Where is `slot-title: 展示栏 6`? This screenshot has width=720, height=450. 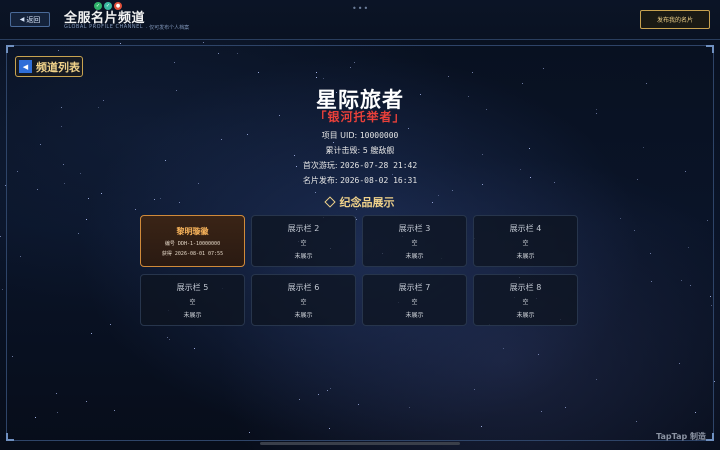 slot-title: 展示栏 6 is located at coordinates (303, 287).